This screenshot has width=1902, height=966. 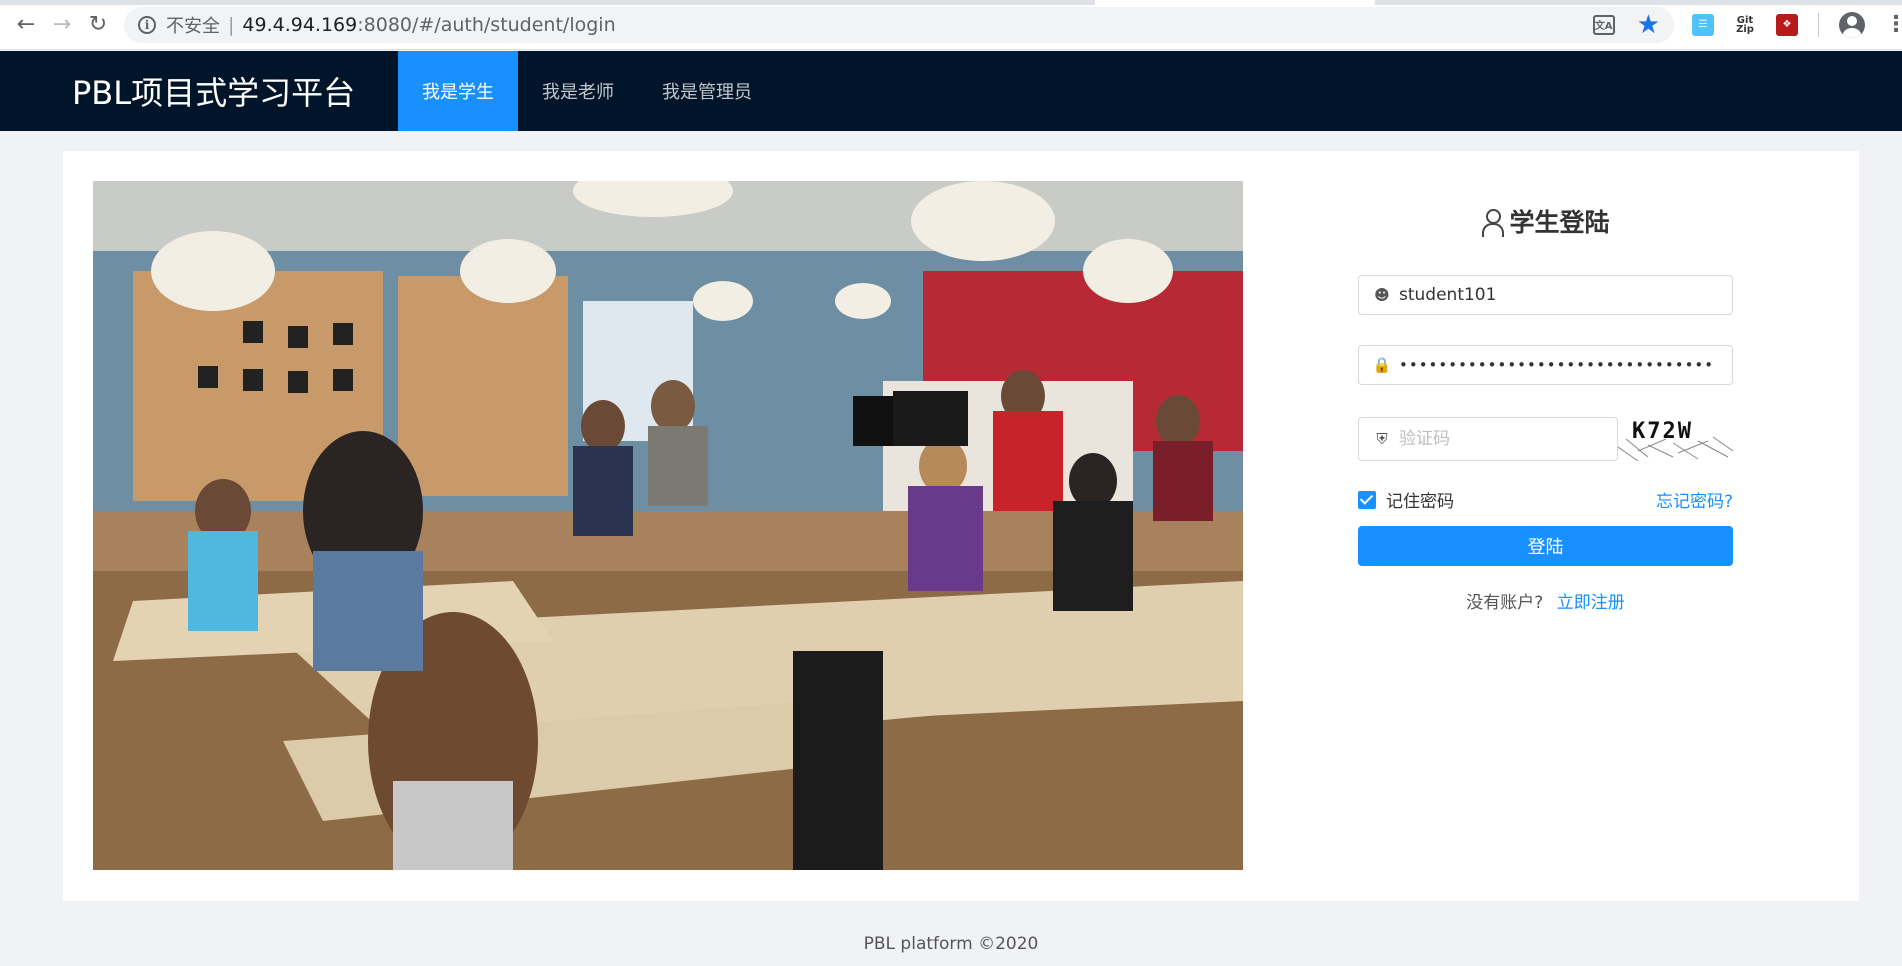 I want to click on active-tab, so click(x=1235, y=2).